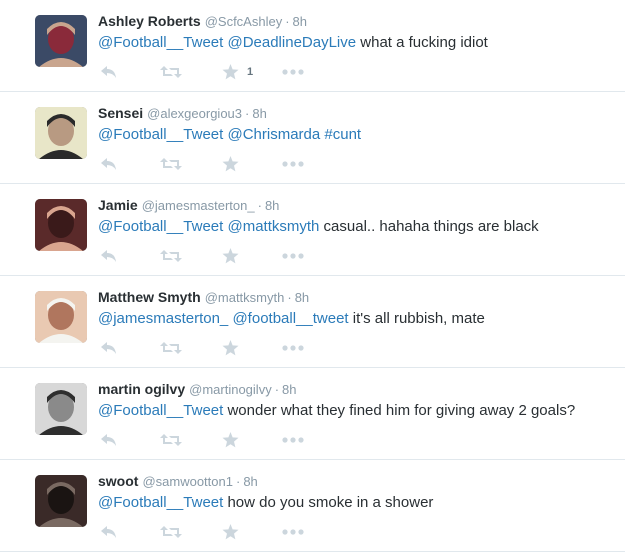 This screenshot has height=552, width=625. I want to click on user-name: Jamie, so click(118, 205).